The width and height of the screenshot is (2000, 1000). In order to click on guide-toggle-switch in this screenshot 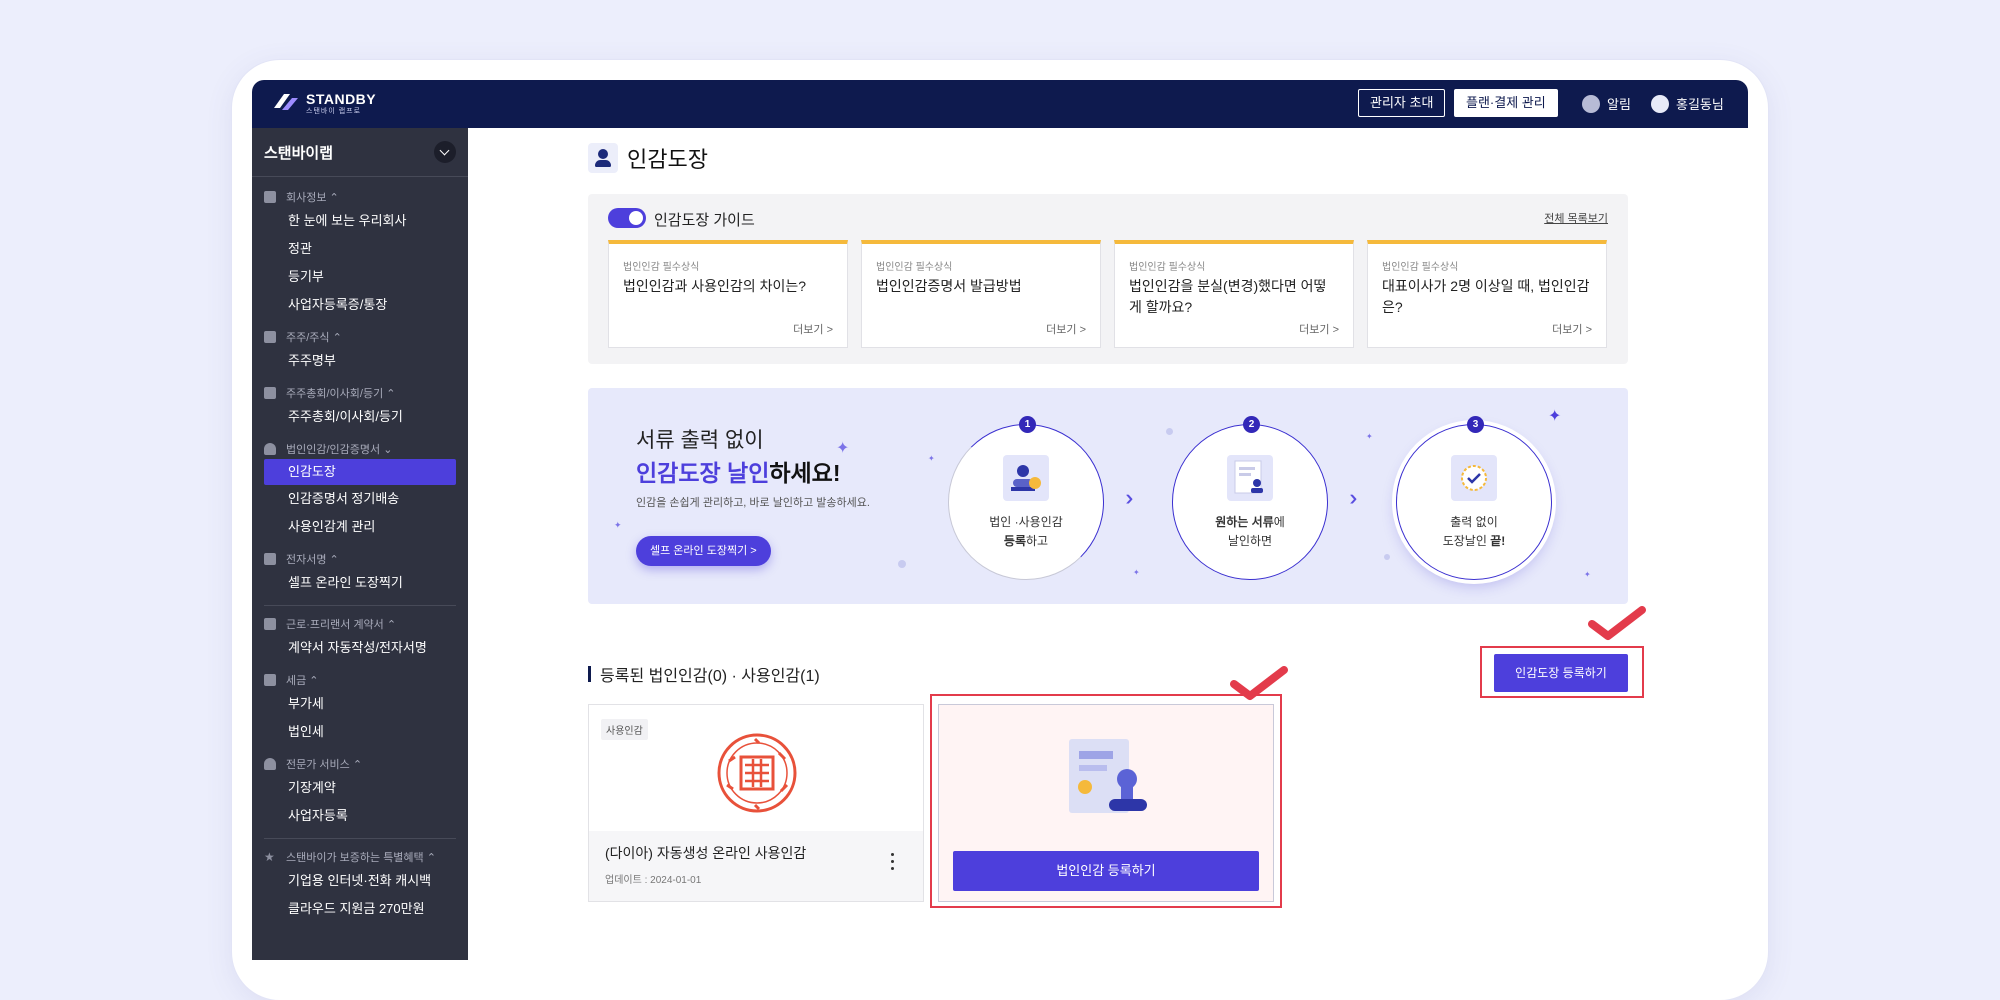, I will do `click(627, 218)`.